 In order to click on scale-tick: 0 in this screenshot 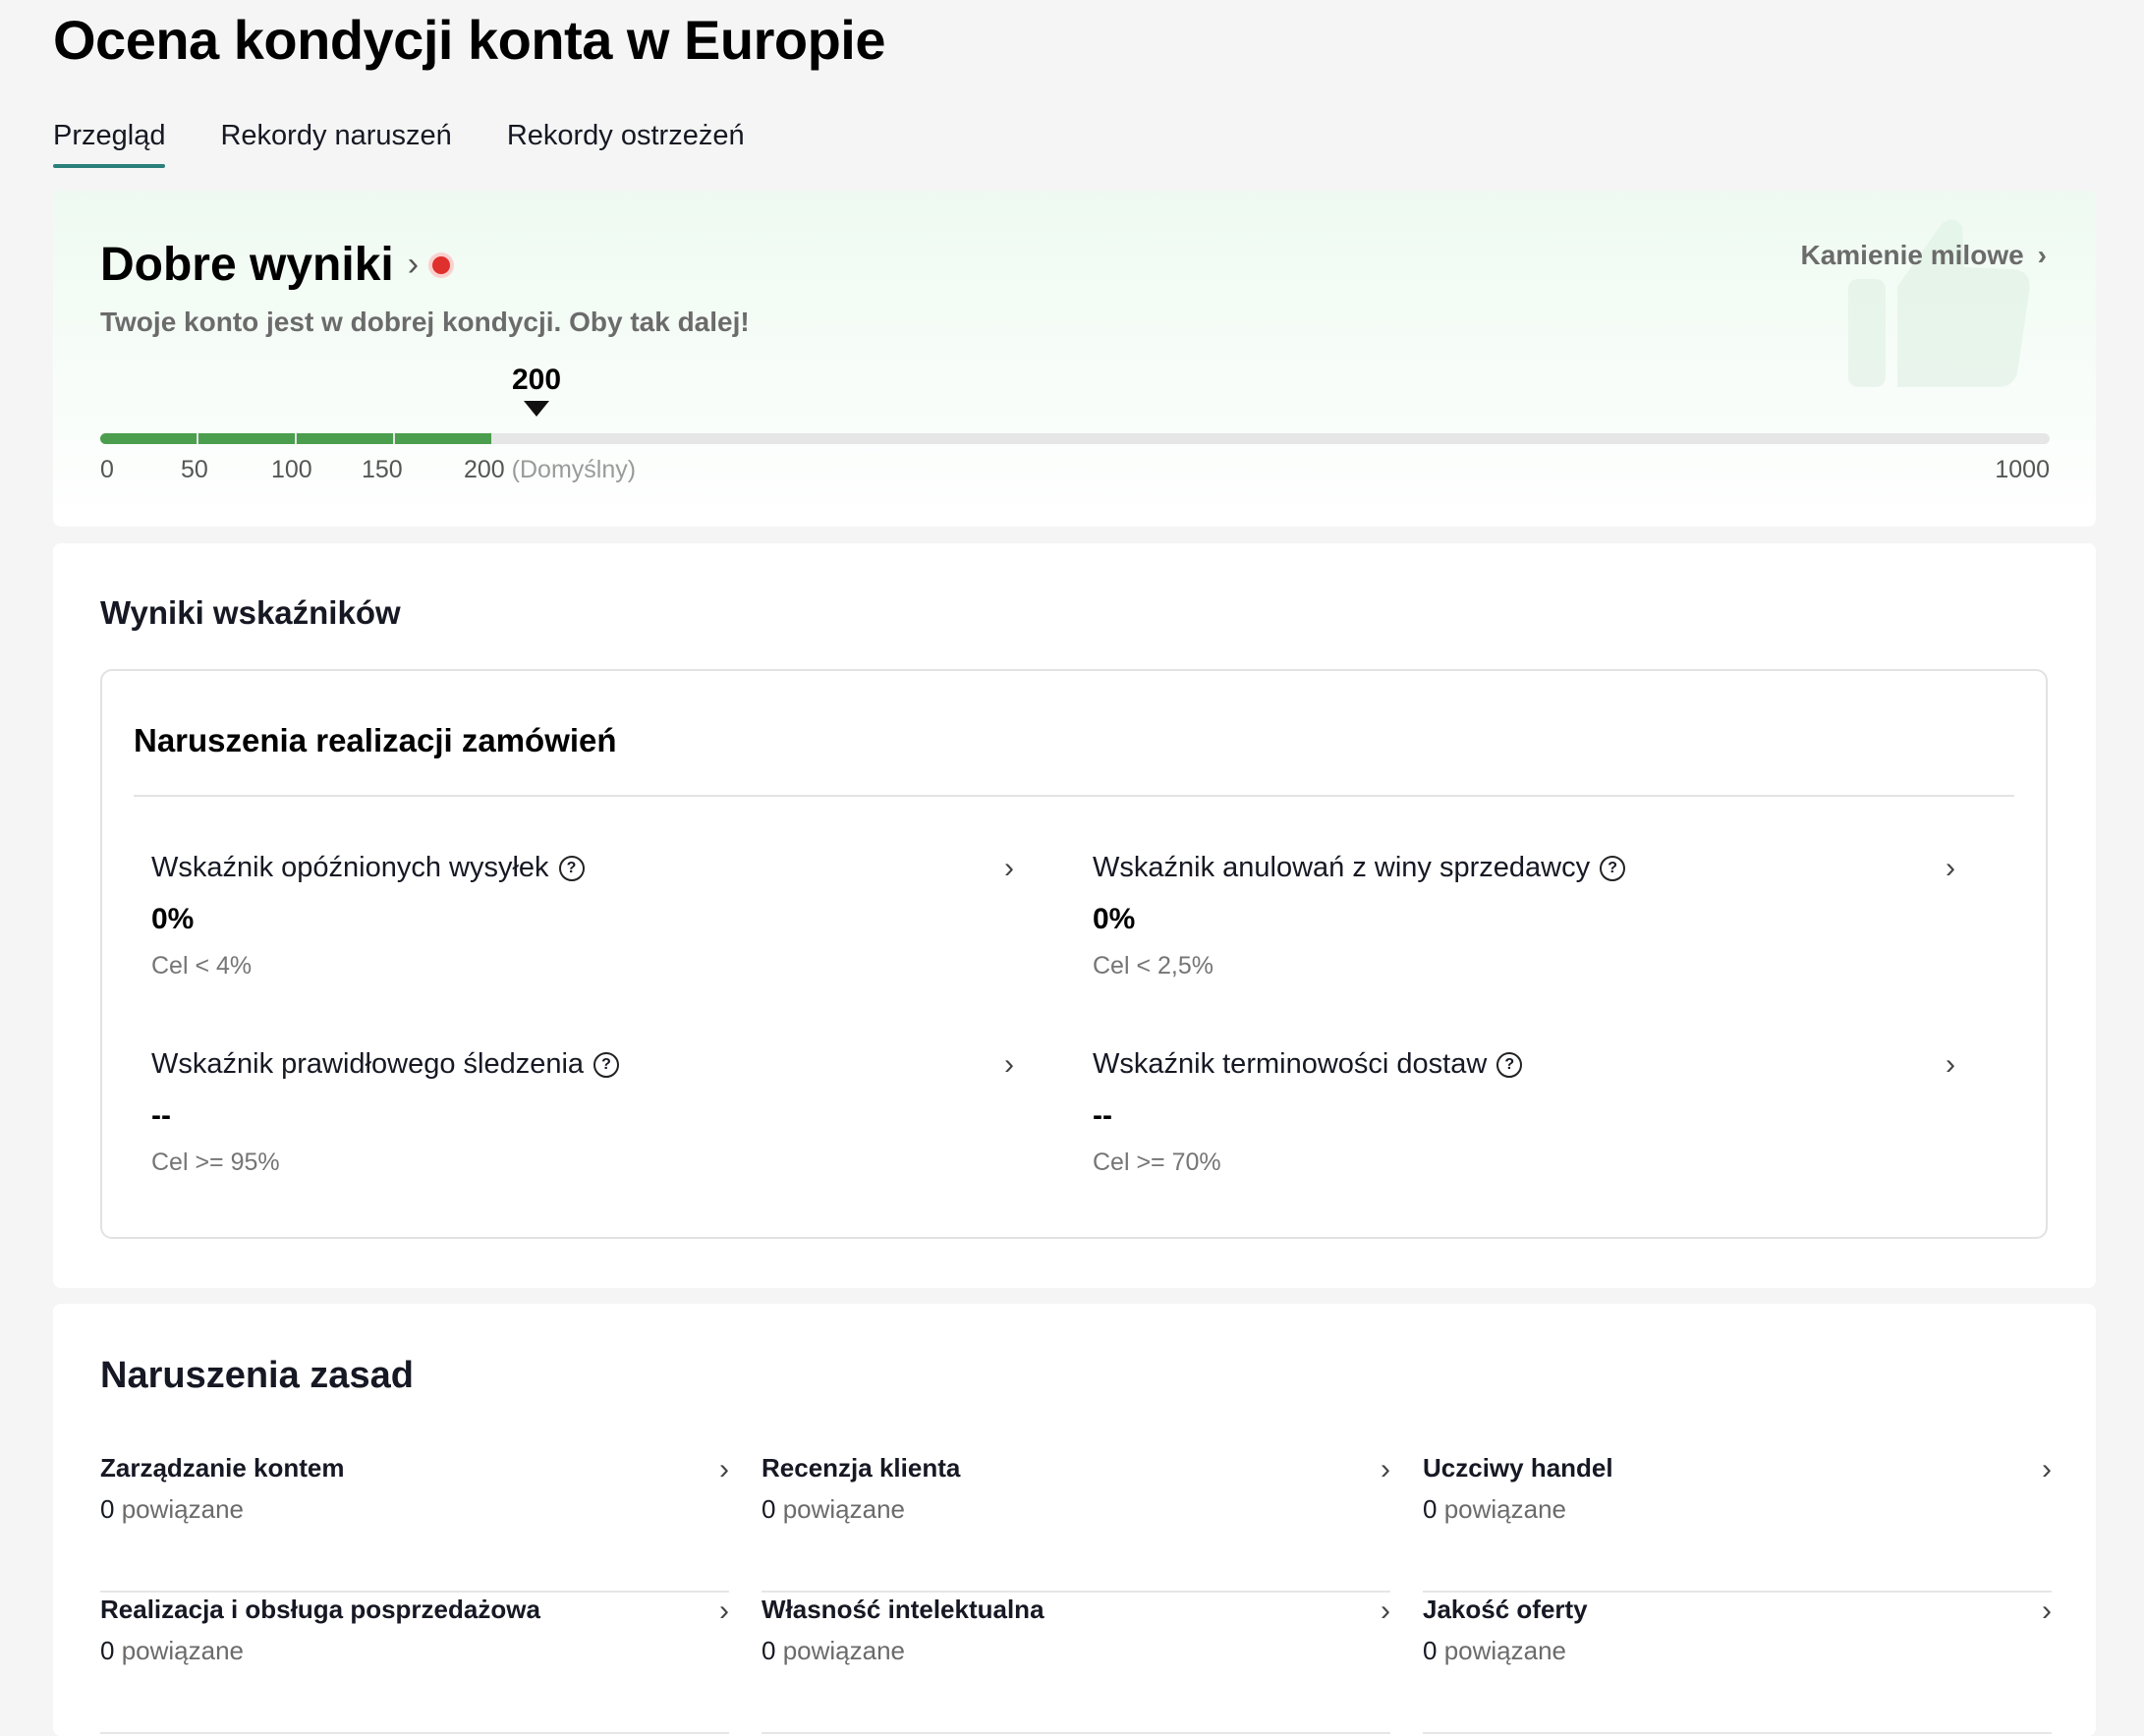, I will do `click(107, 469)`.